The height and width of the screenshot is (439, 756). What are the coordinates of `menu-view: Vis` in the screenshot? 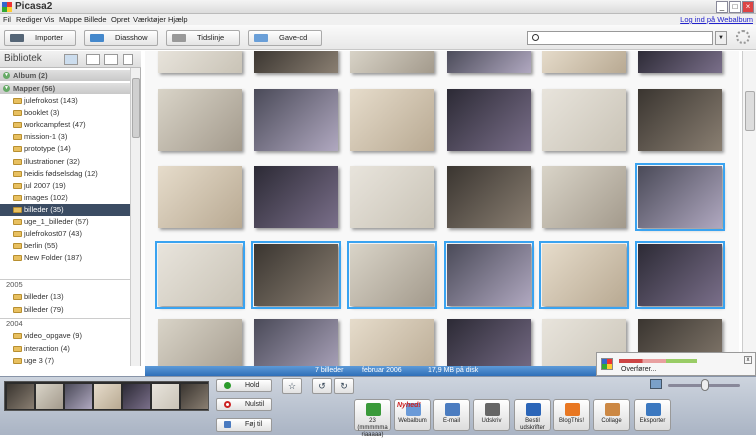 It's located at (49, 19).